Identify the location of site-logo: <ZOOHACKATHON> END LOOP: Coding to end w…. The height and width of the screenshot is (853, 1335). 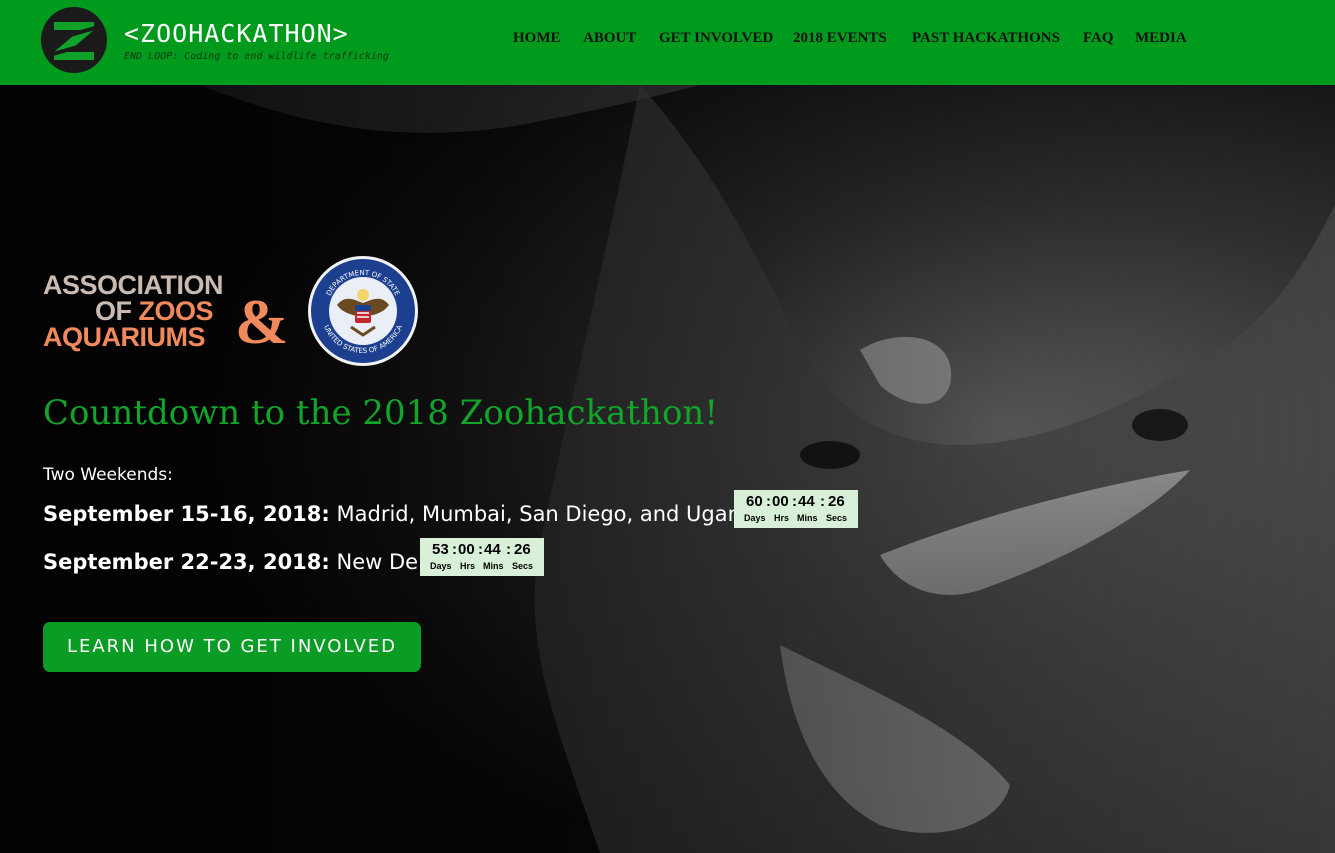
(220, 40).